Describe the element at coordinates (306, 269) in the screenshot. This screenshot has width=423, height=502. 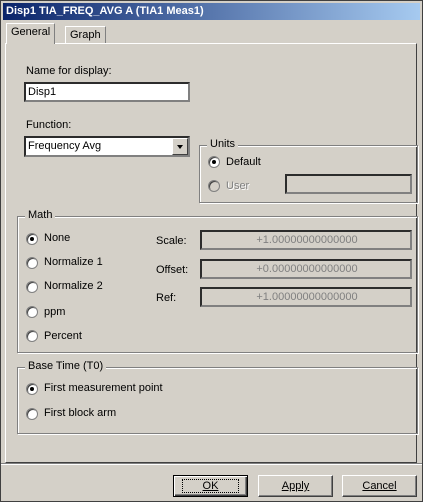
I see `offset-input: +0.00000000000000` at that location.